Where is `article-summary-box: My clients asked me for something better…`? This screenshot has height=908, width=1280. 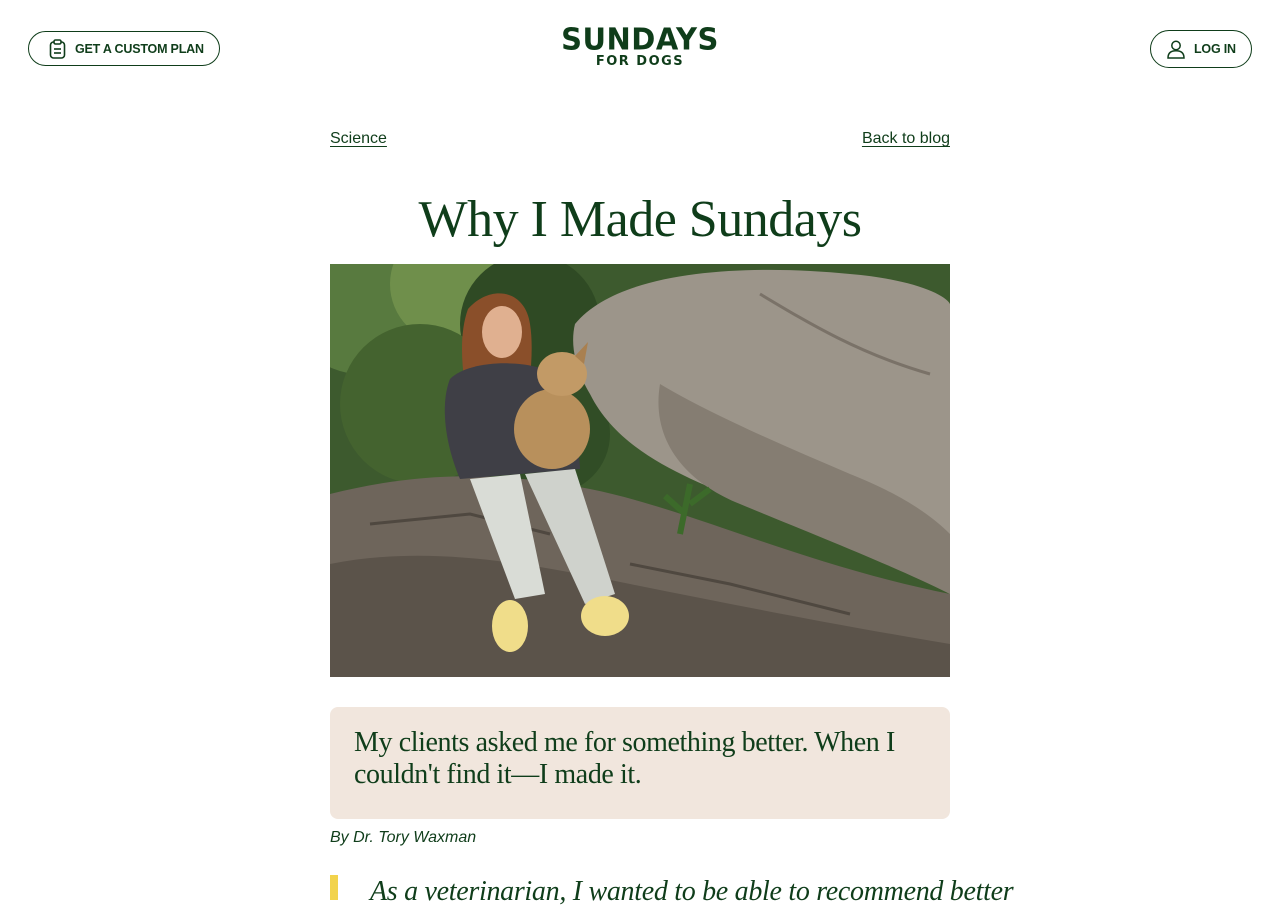 article-summary-box: My clients asked me for something better… is located at coordinates (640, 763).